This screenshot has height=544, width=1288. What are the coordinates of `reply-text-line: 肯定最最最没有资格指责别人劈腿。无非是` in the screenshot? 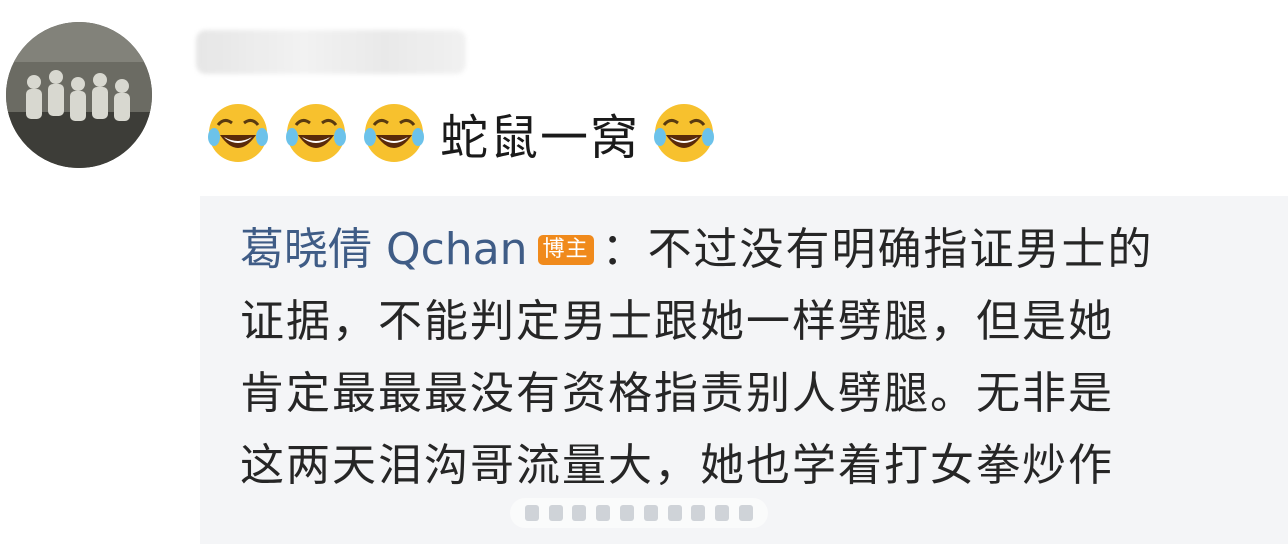 It's located at (677, 393).